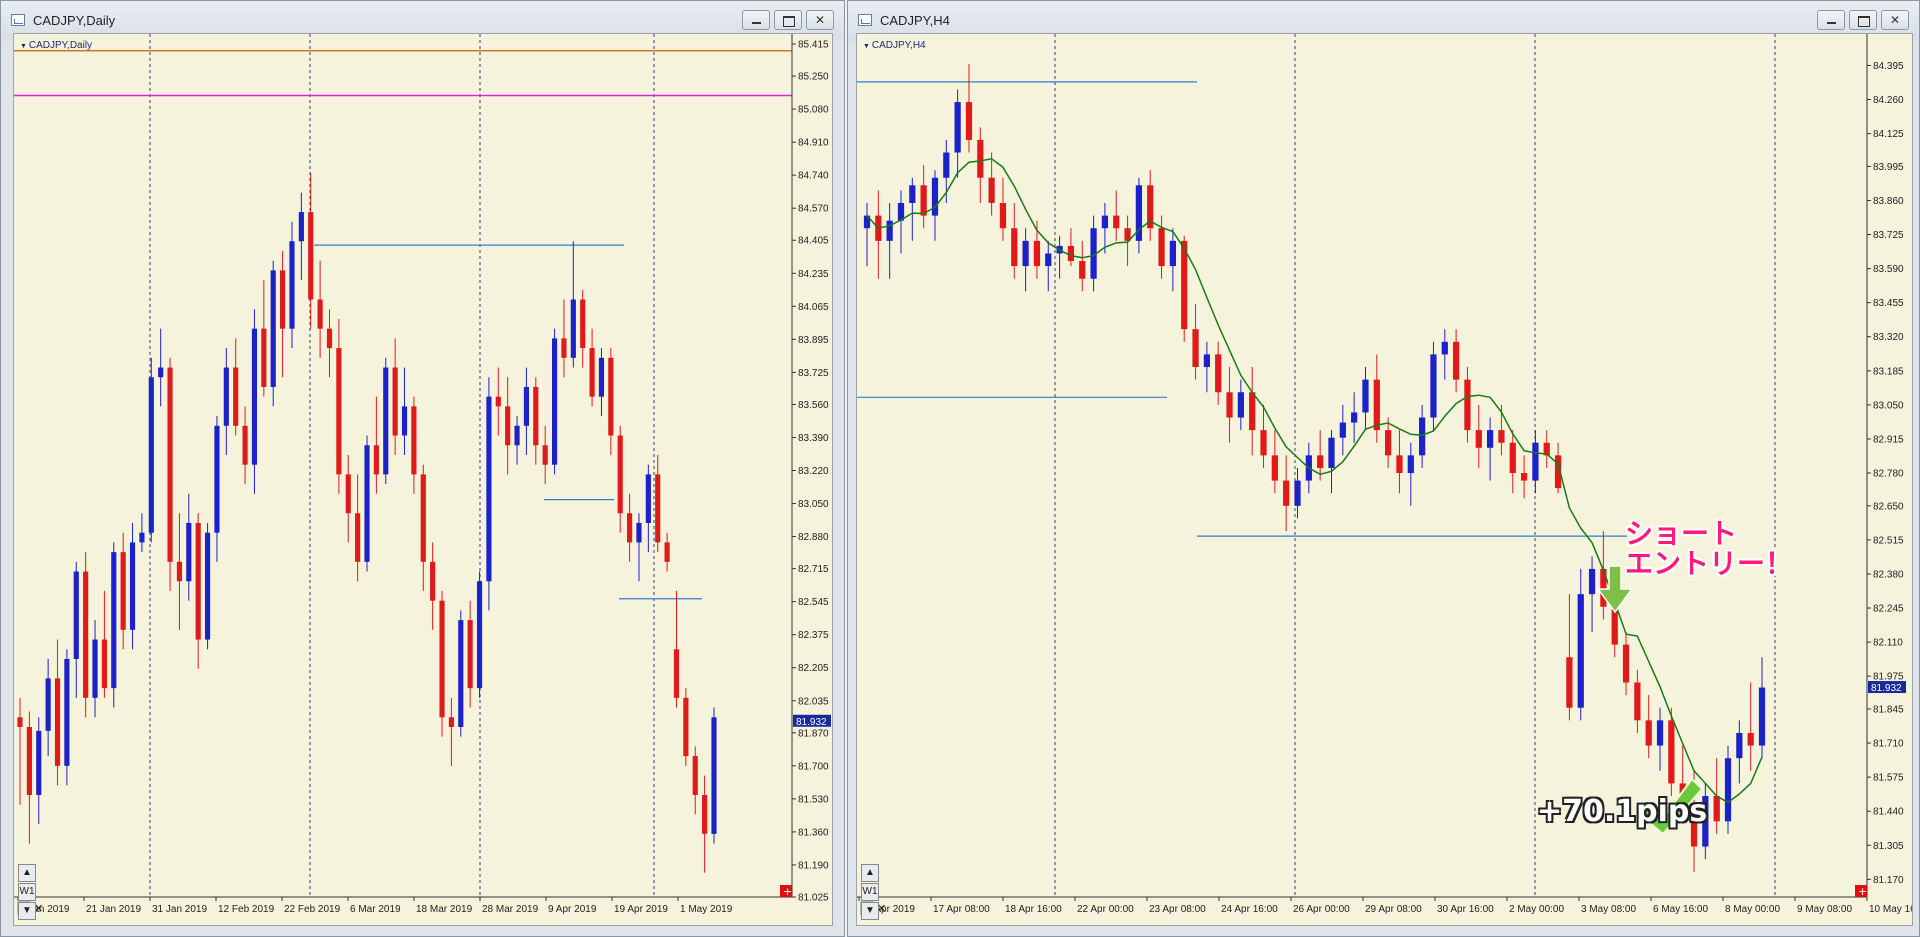 The image size is (1920, 937). I want to click on maximize-icon, so click(1864, 21).